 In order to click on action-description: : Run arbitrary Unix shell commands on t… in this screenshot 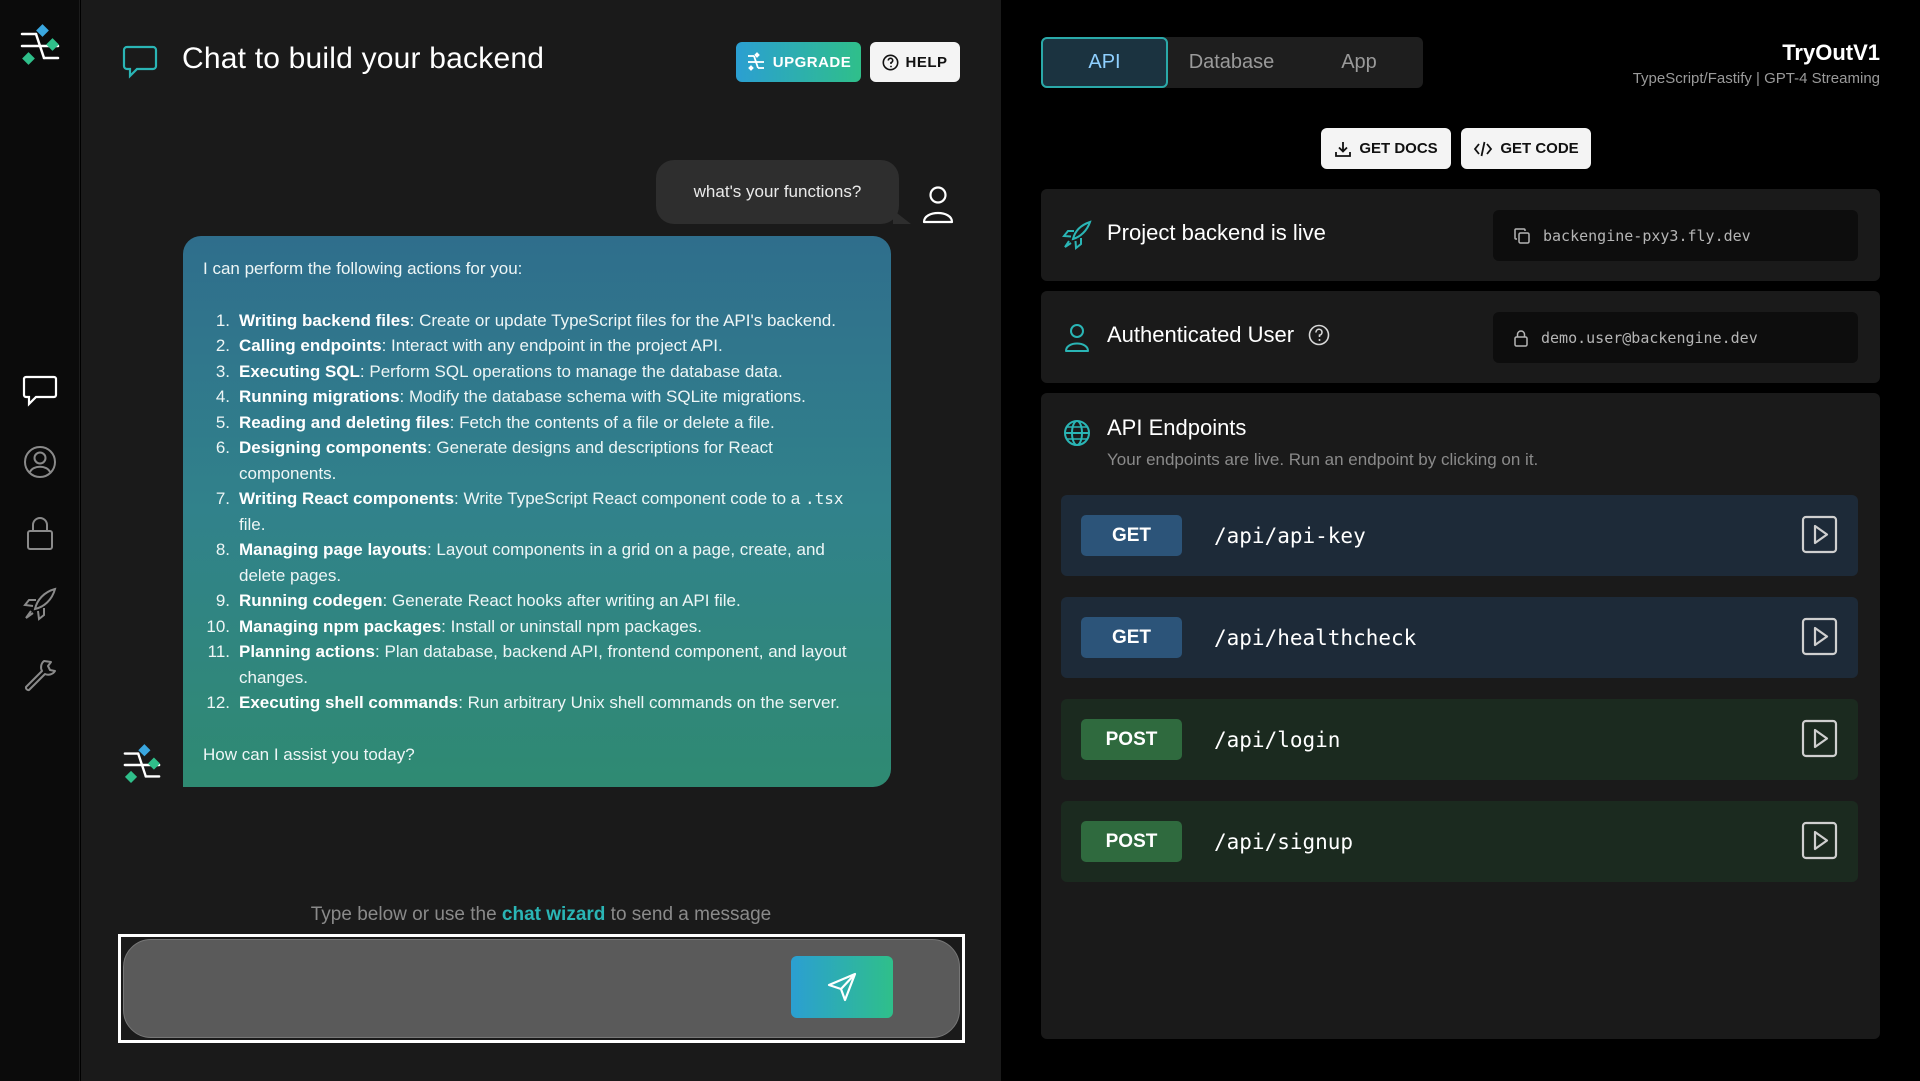, I will do `click(649, 702)`.